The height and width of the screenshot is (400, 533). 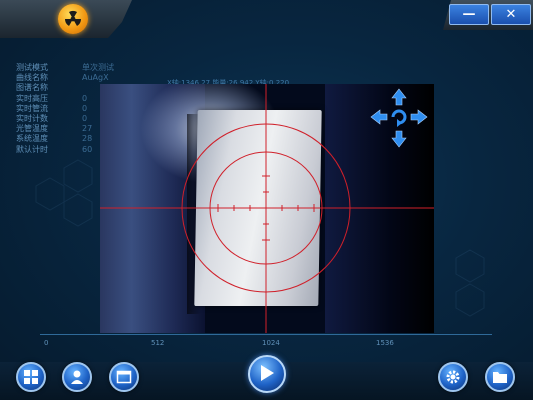 What do you see at coordinates (46, 343) in the screenshot?
I see `scale-tick-label: 0` at bounding box center [46, 343].